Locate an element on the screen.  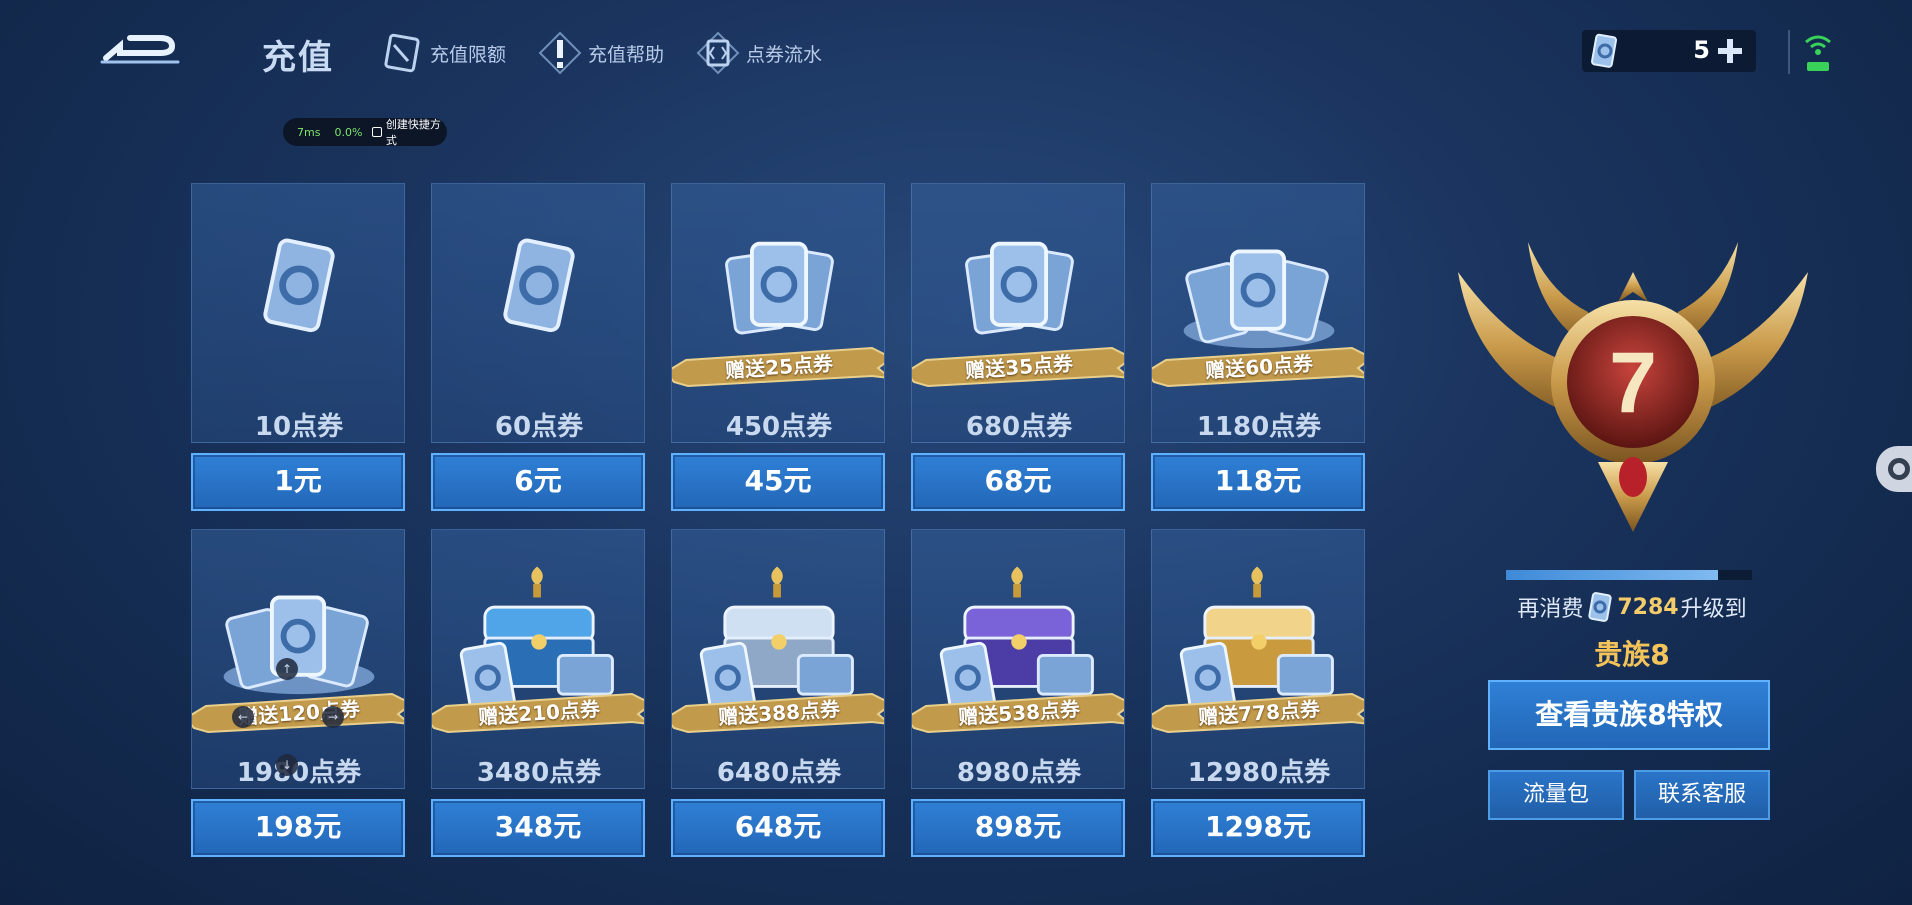
side-menu-handle is located at coordinates (1894, 469).